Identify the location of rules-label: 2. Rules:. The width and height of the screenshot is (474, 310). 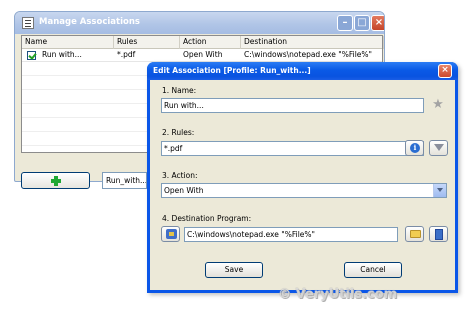
(178, 132).